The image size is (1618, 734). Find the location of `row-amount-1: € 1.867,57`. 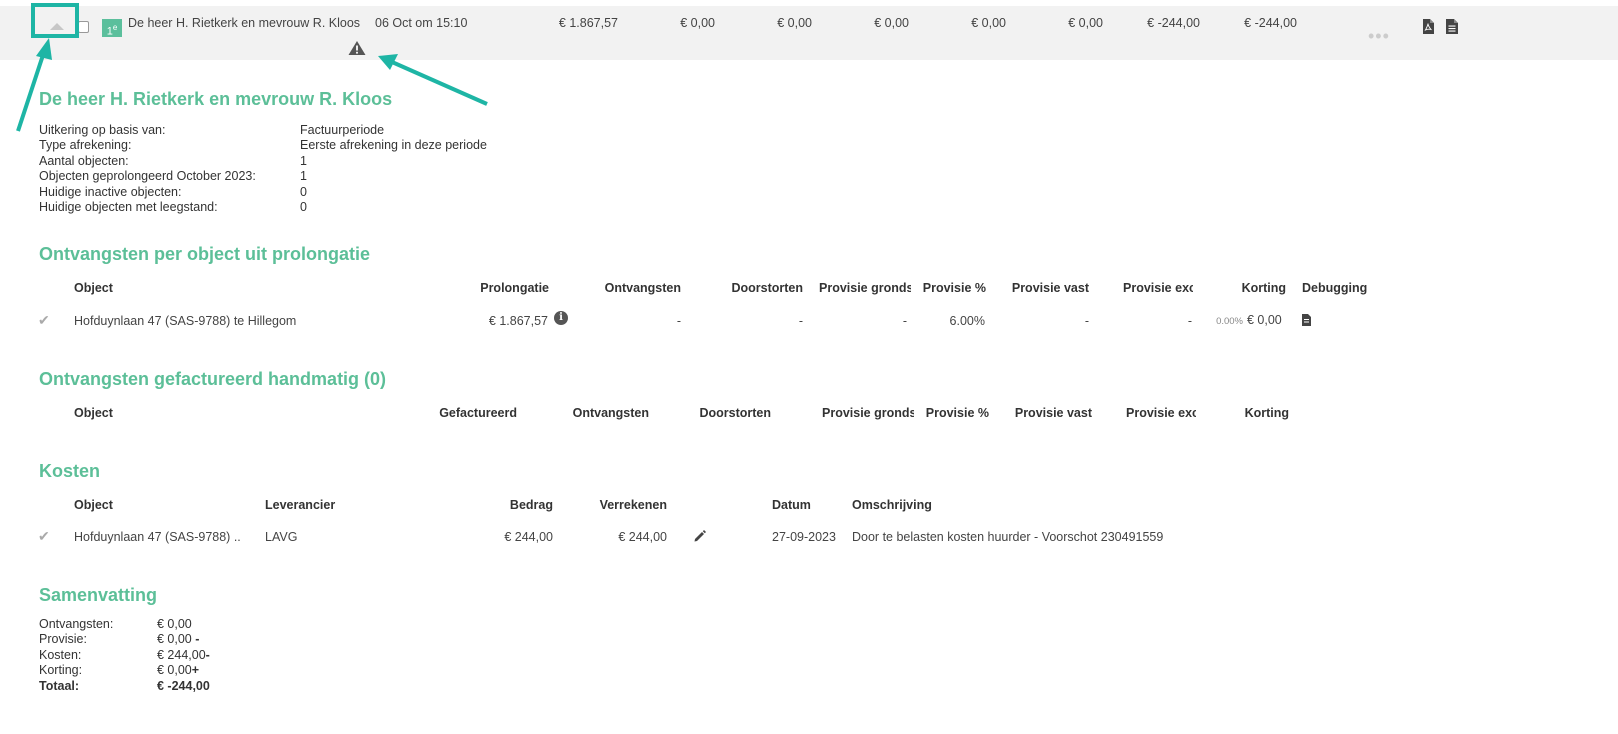

row-amount-1: € 1.867,57 is located at coordinates (588, 23).